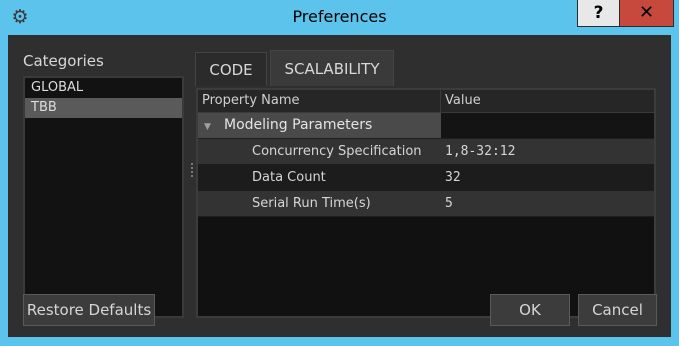  Describe the element at coordinates (617, 310) in the screenshot. I see `cancel-button: Cancel` at that location.